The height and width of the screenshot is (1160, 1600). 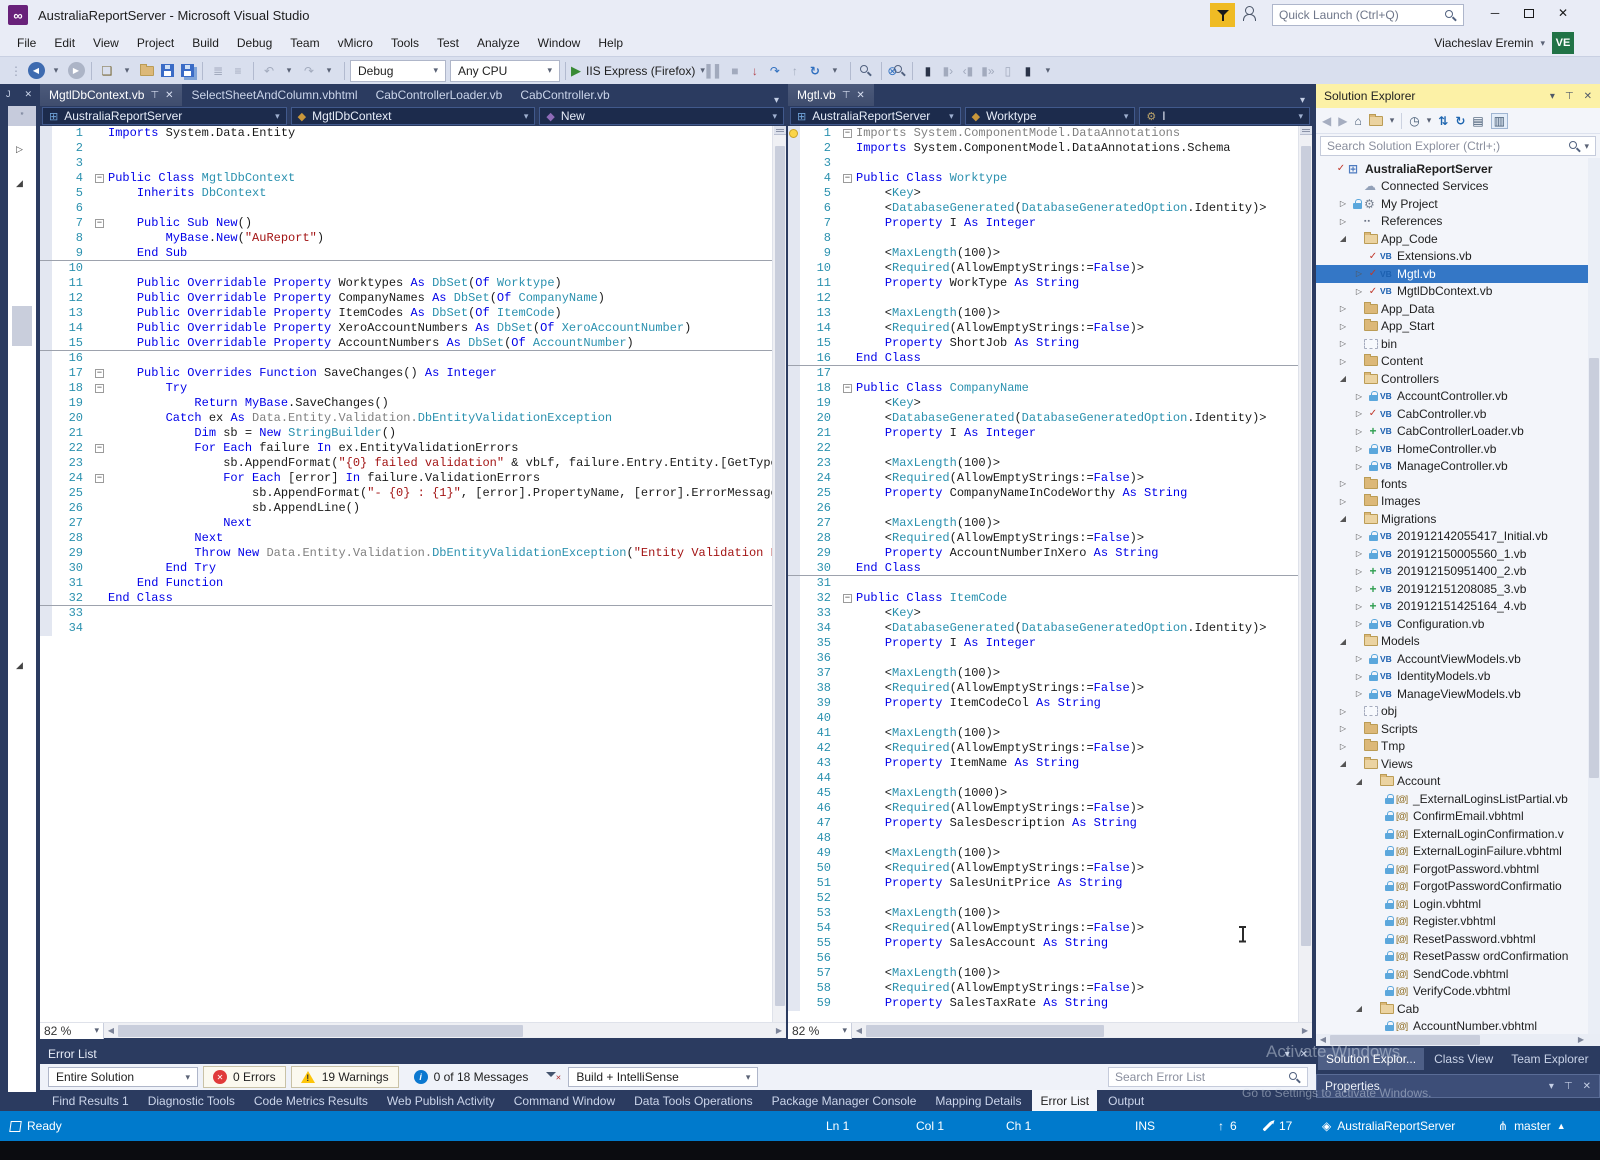 What do you see at coordinates (1458, 869) in the screenshot?
I see `tree-item-ForgotPassword.vbhtml: [@] ForgotPassword.vbhtml` at bounding box center [1458, 869].